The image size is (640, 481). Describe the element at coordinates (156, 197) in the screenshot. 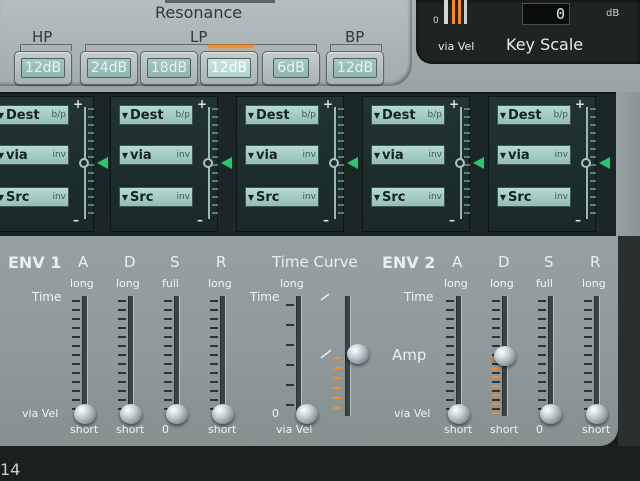

I see `mod-slot-2-src-menu: ▼ Src inv` at that location.